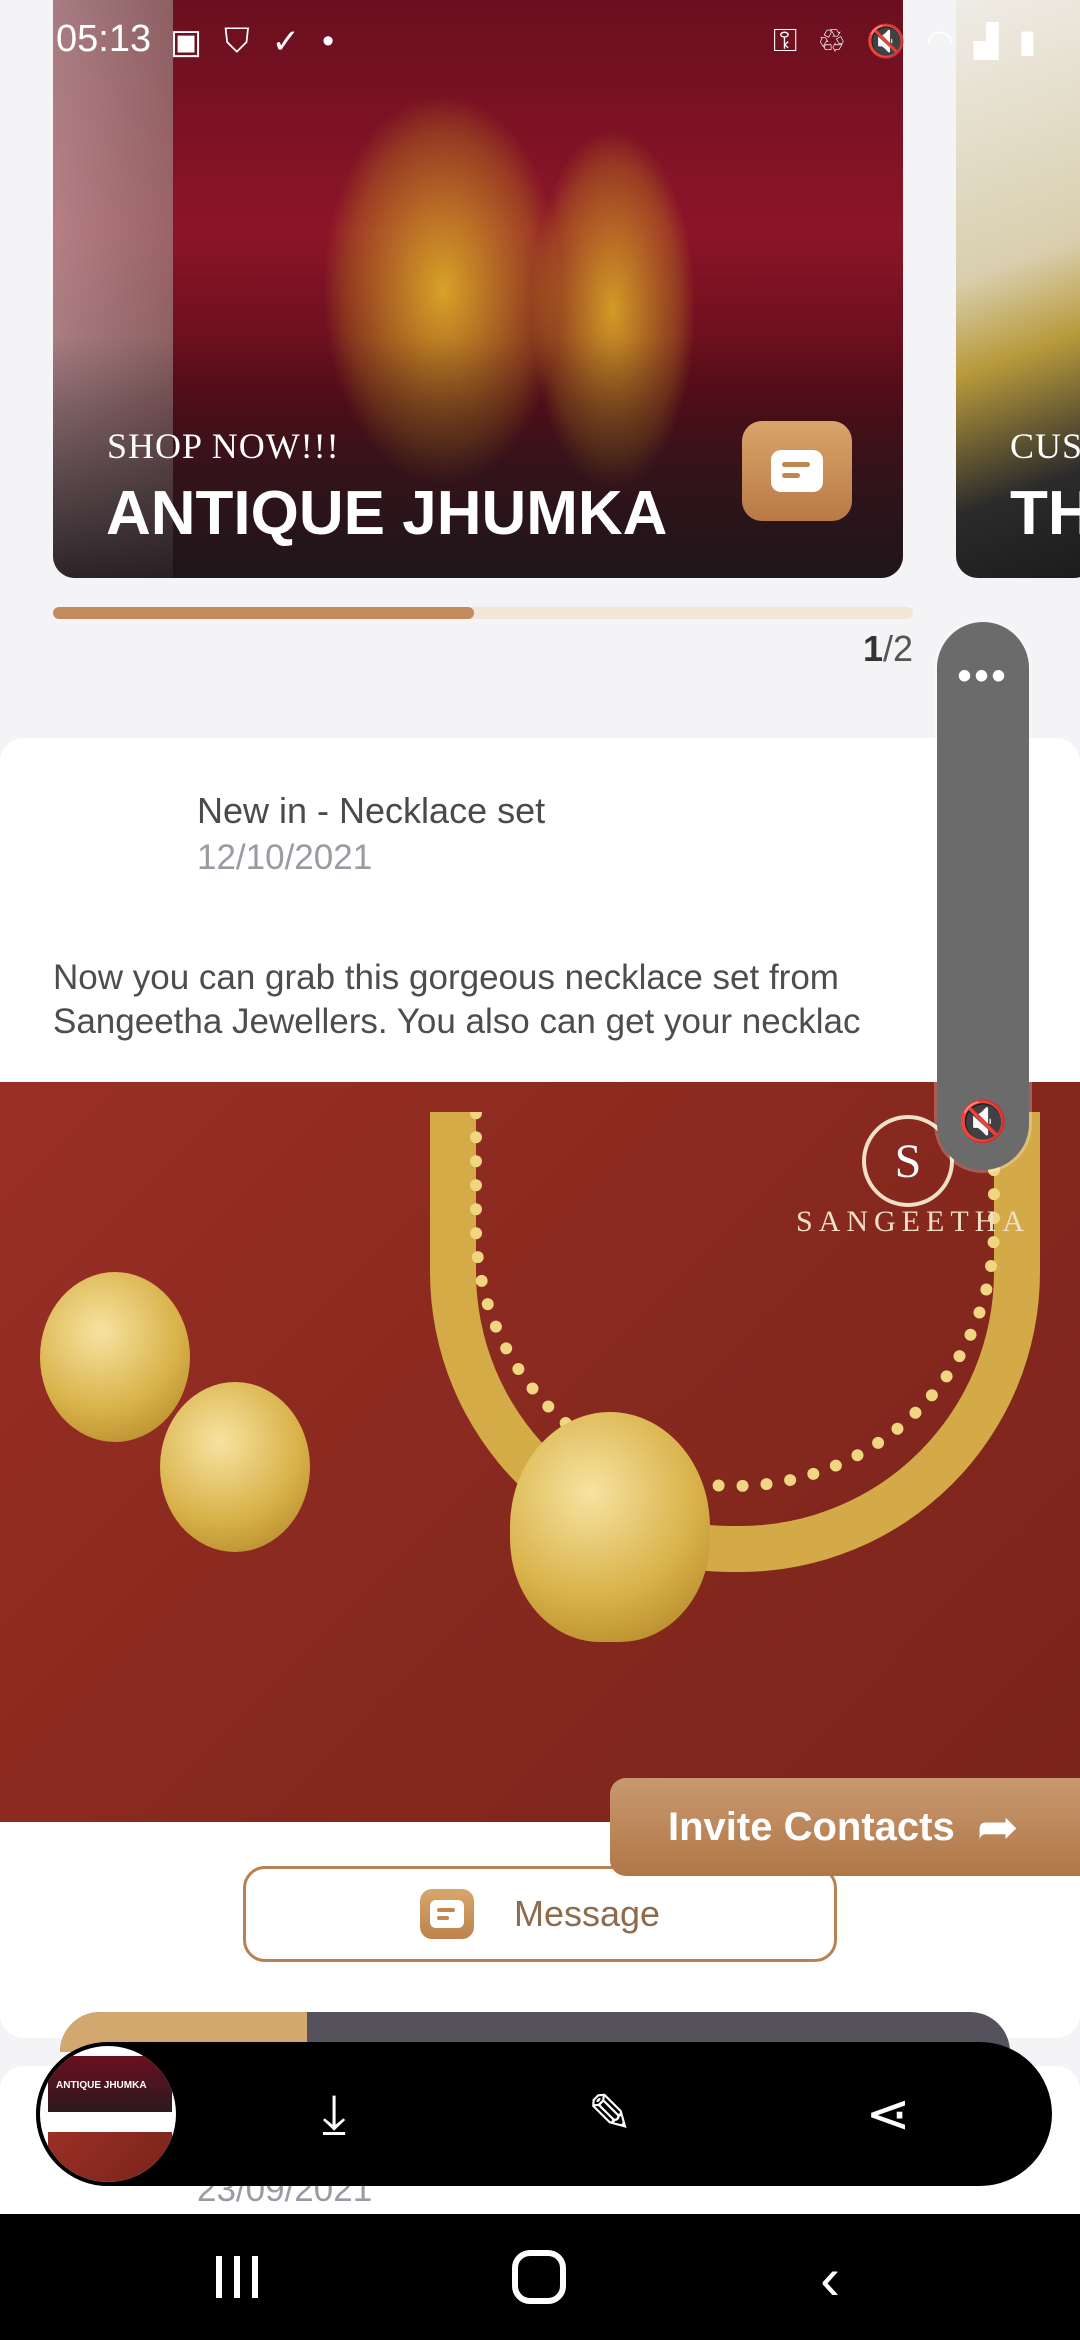  I want to click on wifi-icon: ◠, so click(939, 41).